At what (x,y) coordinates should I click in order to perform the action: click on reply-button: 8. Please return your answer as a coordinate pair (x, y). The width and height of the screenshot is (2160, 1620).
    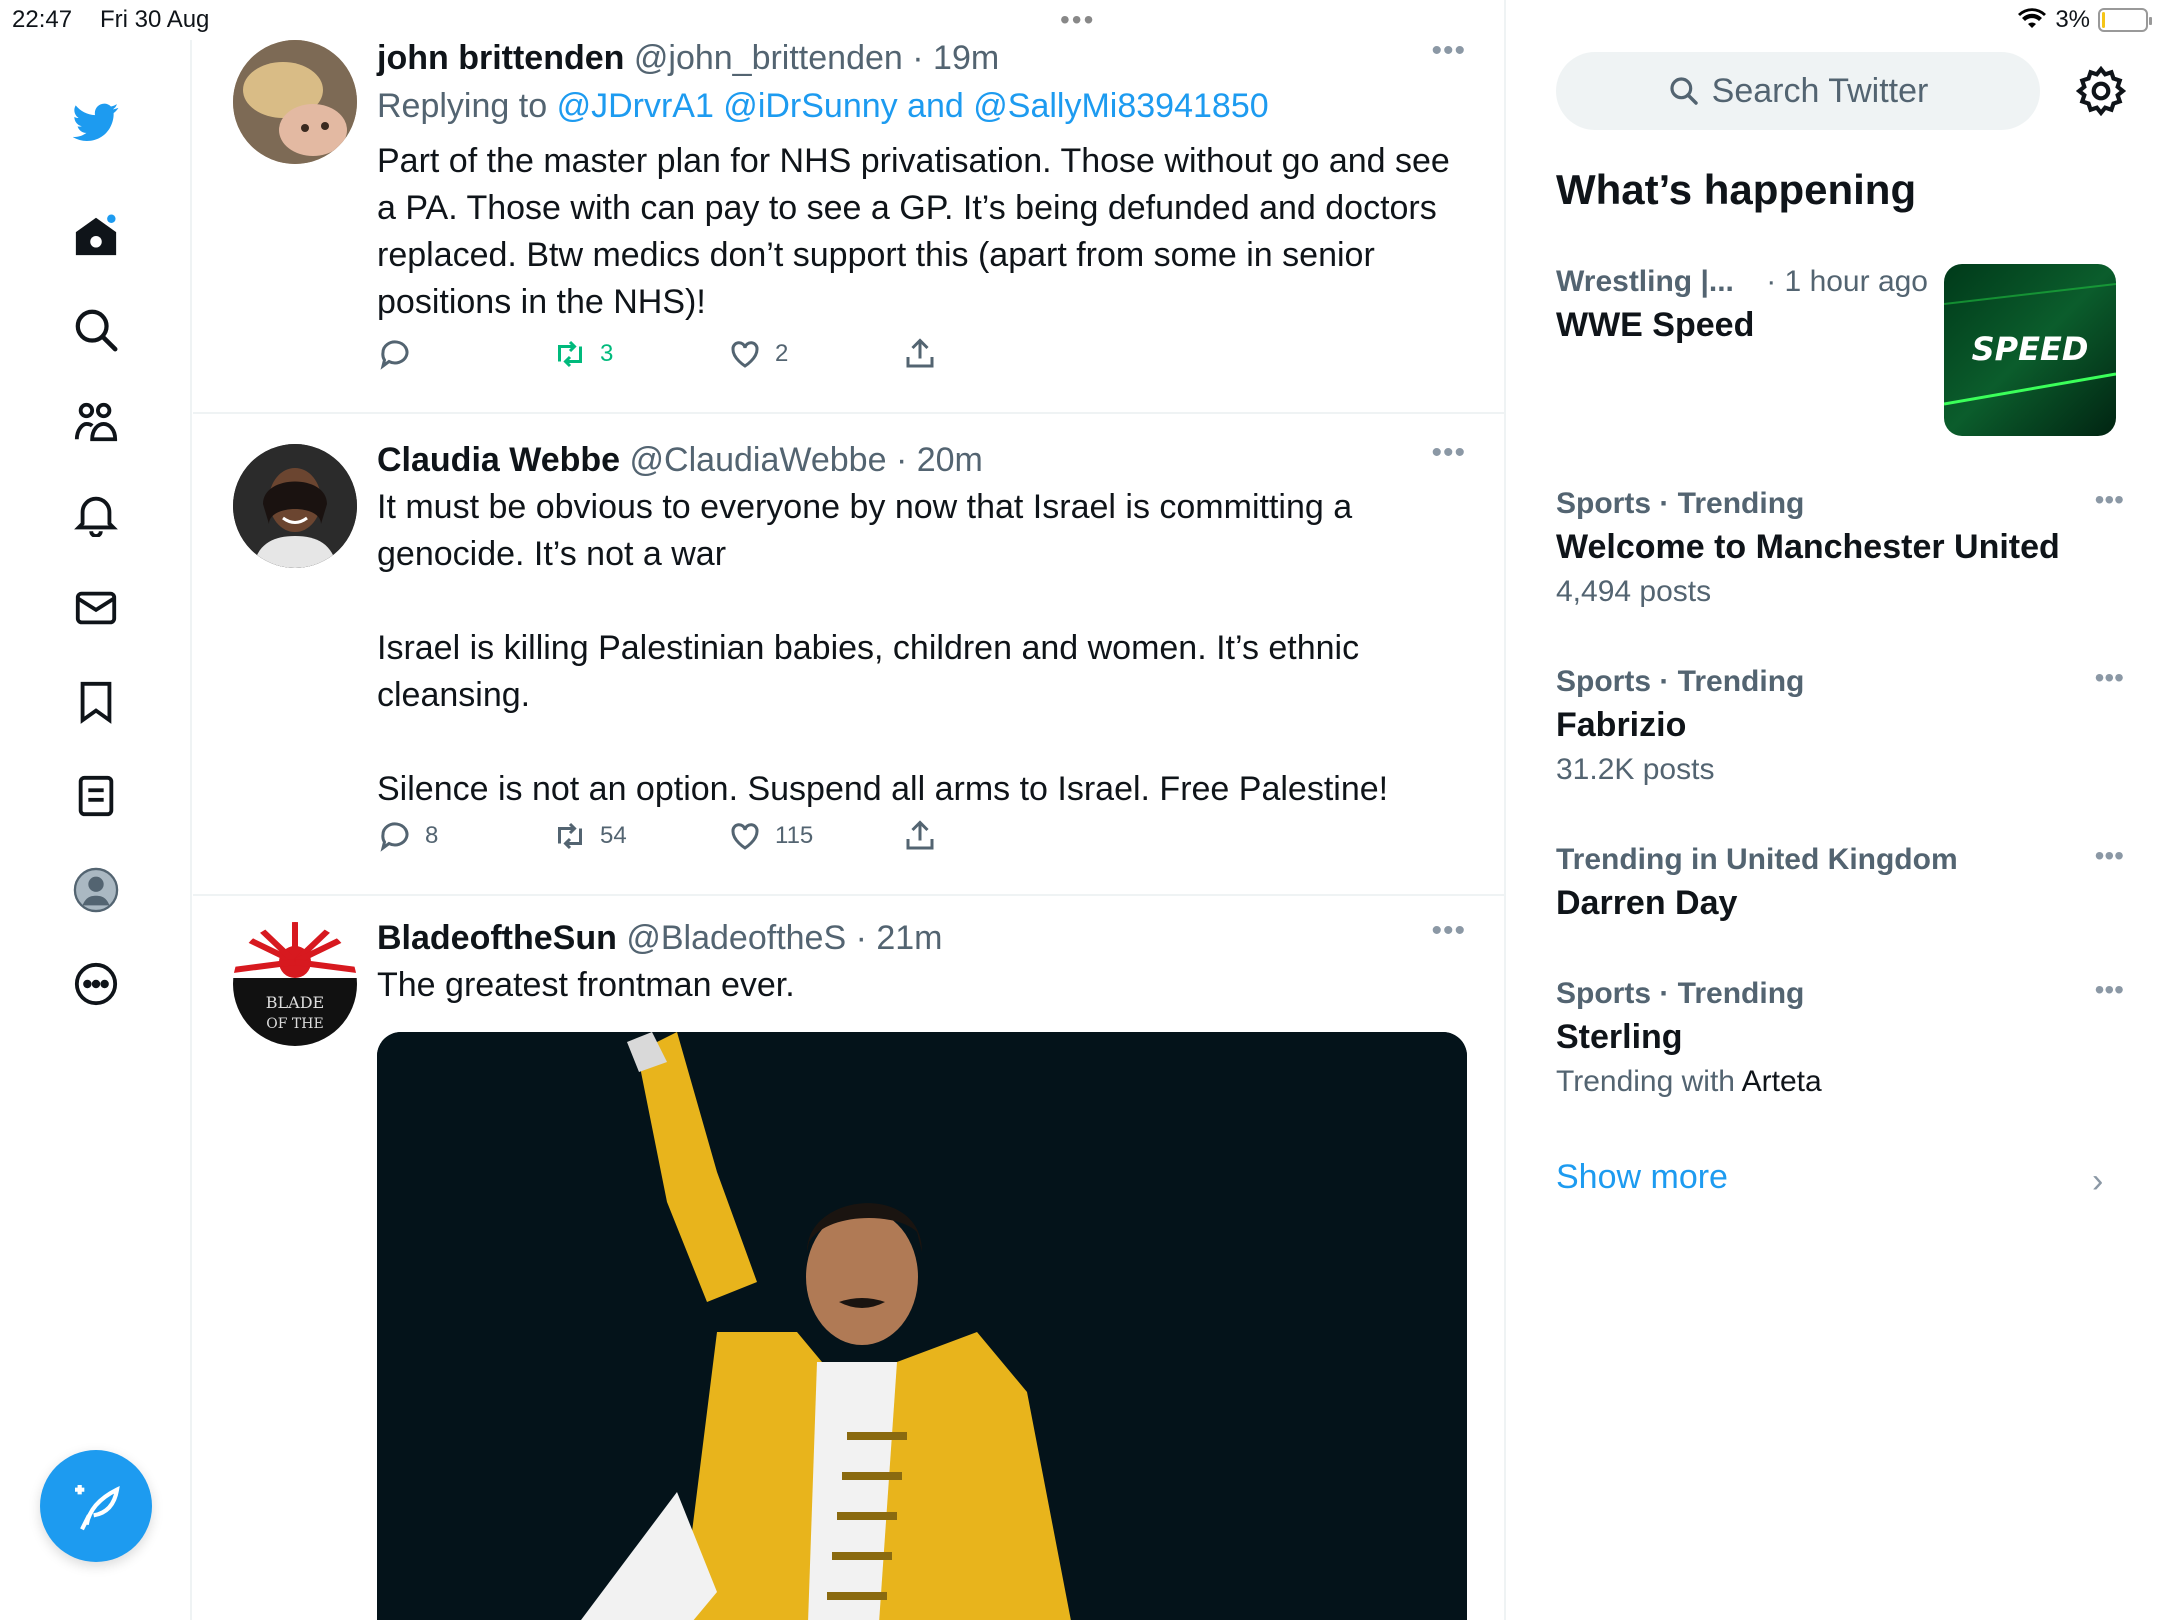
    Looking at the image, I should click on (464, 836).